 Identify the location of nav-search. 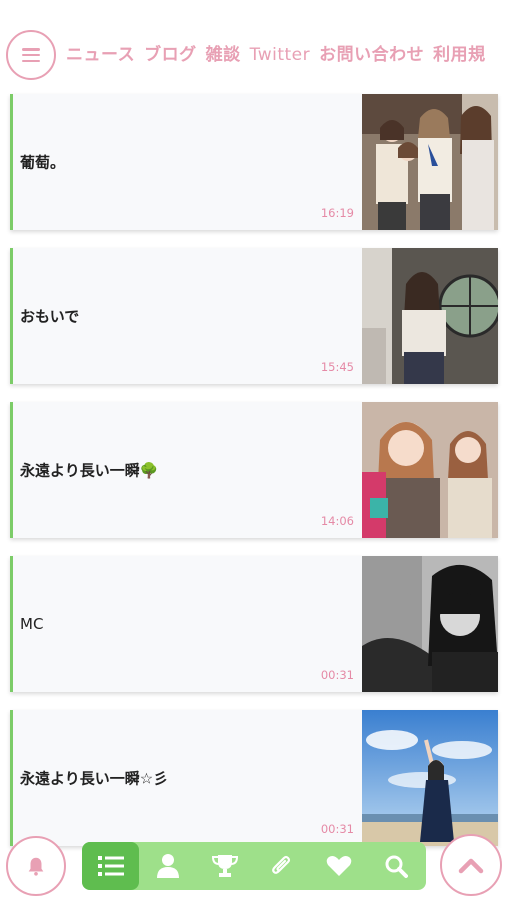
(395, 866).